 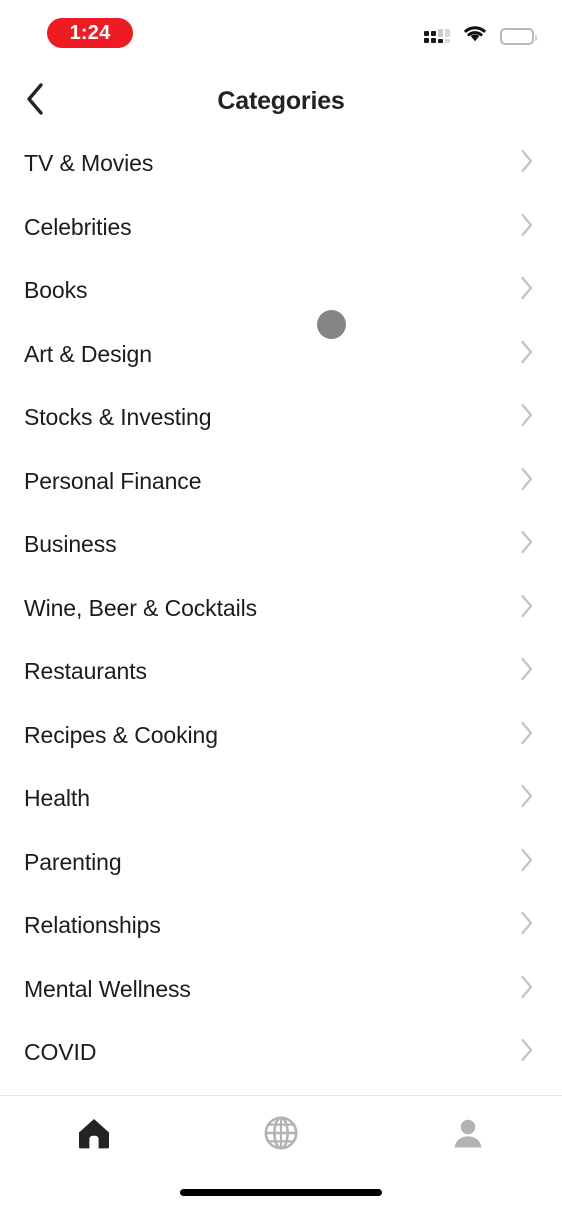 I want to click on nav-item-discover, so click(x=280, y=1135).